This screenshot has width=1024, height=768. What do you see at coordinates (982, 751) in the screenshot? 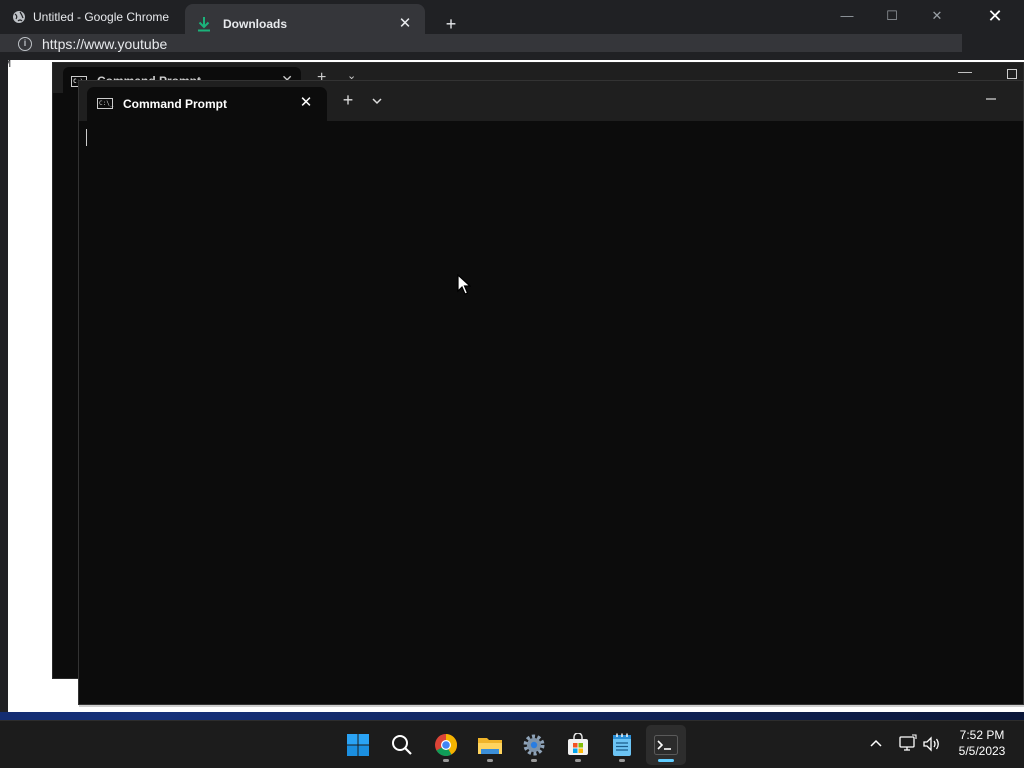
I see `clock-date: 5/5/2023` at bounding box center [982, 751].